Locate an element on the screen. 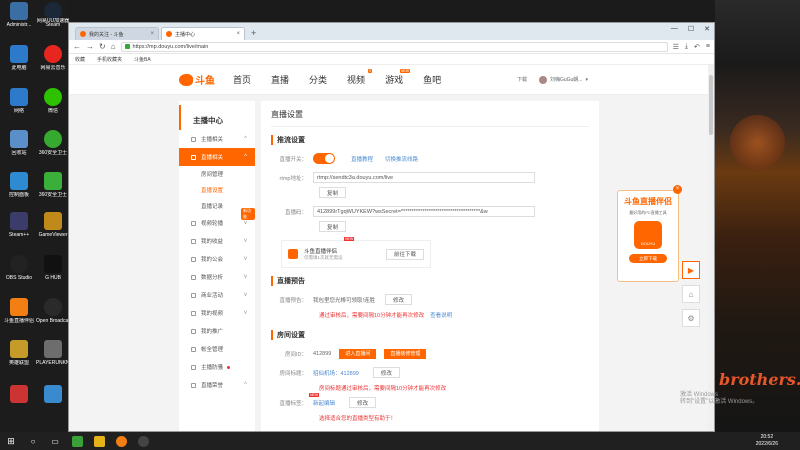 The width and height of the screenshot is (800, 450). bookmark-mobile: 手机收藏夹 is located at coordinates (109, 59).